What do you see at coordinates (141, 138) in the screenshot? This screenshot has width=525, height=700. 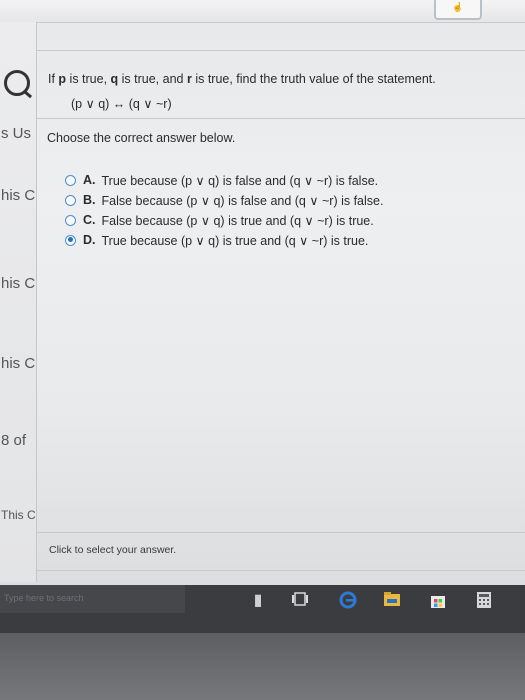 I see `instruction-text: Choose the correct answer below.` at bounding box center [141, 138].